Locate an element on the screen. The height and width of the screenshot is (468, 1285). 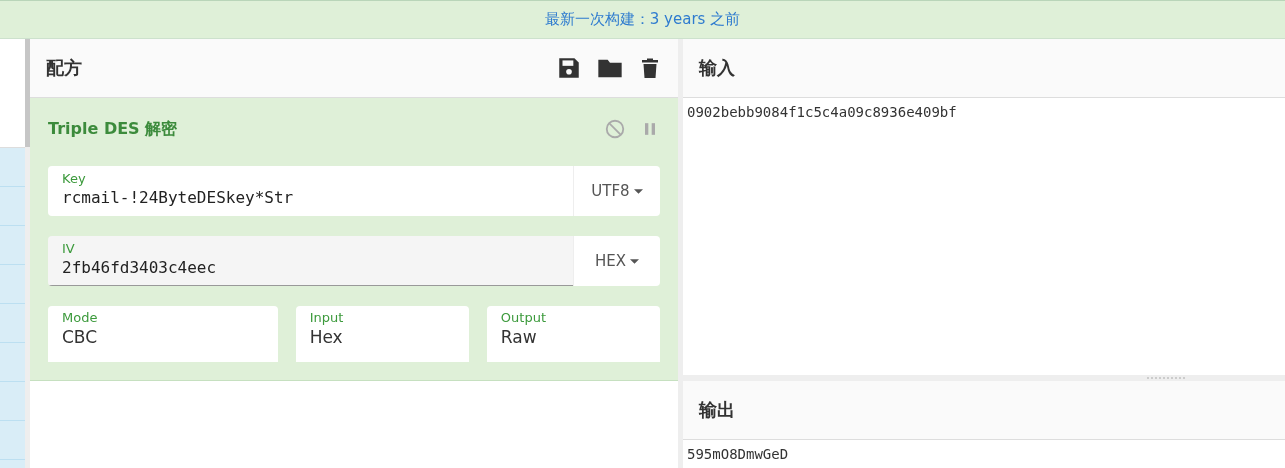
field-label: Input is located at coordinates (327, 317).